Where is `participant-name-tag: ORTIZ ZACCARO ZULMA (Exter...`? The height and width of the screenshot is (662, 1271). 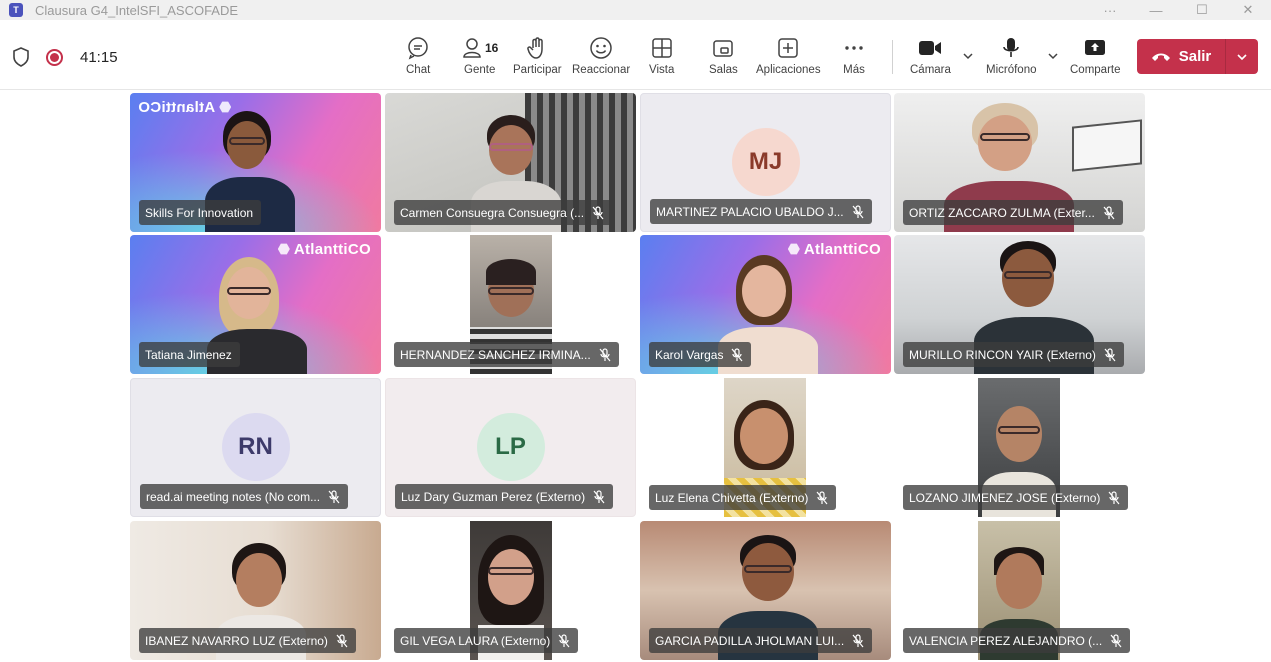 participant-name-tag: ORTIZ ZACCARO ZULMA (Exter... is located at coordinates (1013, 212).